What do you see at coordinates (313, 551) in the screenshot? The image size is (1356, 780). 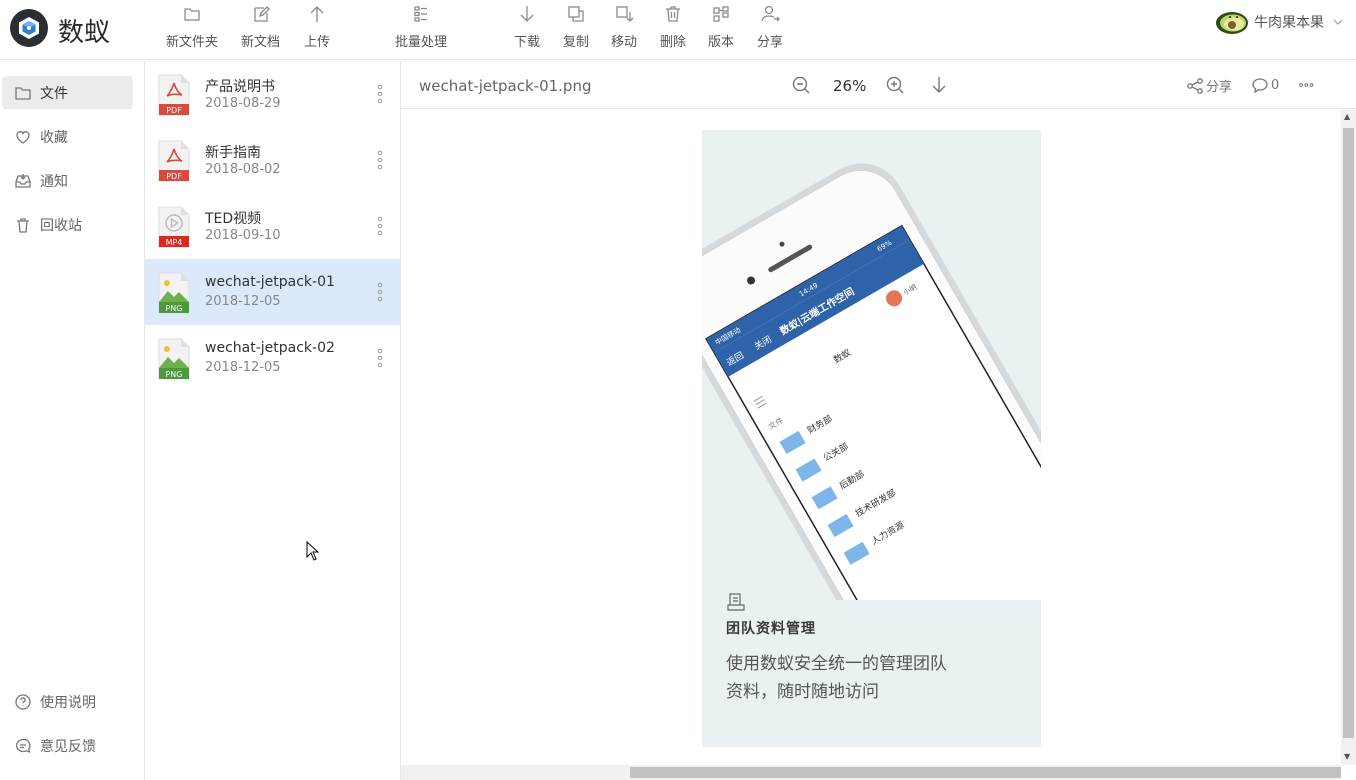 I see `mouse-cursor-icon` at bounding box center [313, 551].